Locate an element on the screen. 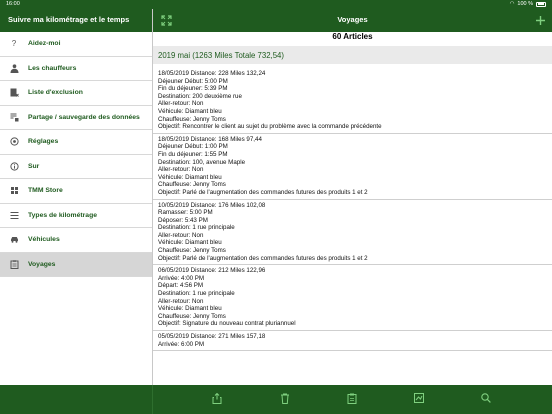 This screenshot has height=414, width=552. map-icon is located at coordinates (419, 398).